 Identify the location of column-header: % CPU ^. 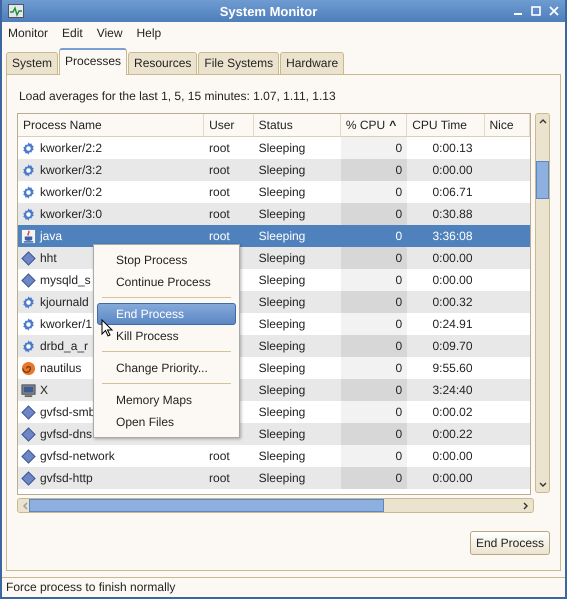
(374, 125).